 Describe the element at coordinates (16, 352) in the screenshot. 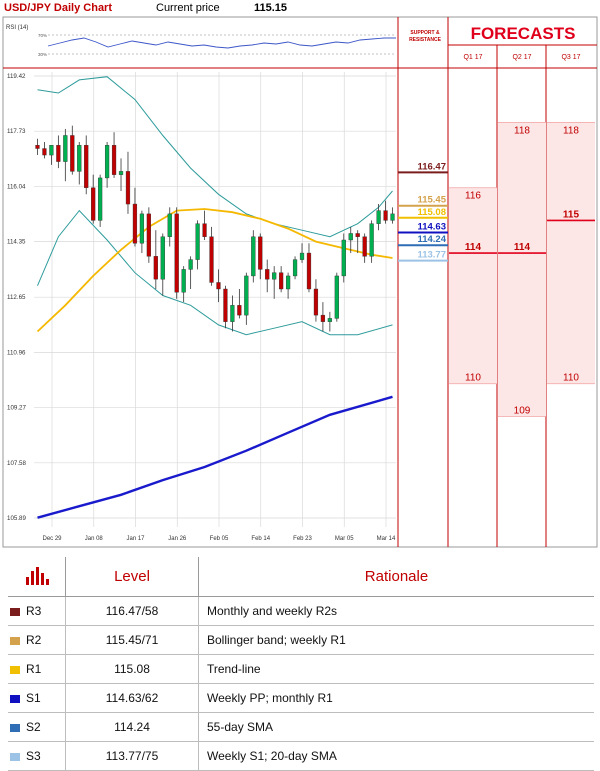

I see `y-tick-label: 110.96` at that location.